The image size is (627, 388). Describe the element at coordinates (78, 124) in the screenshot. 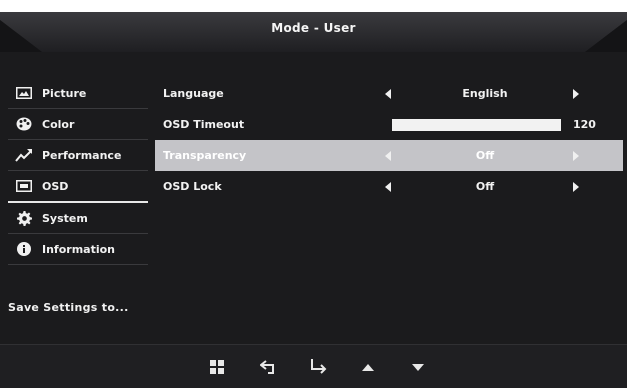

I see `sidebar-item-color: Color` at that location.